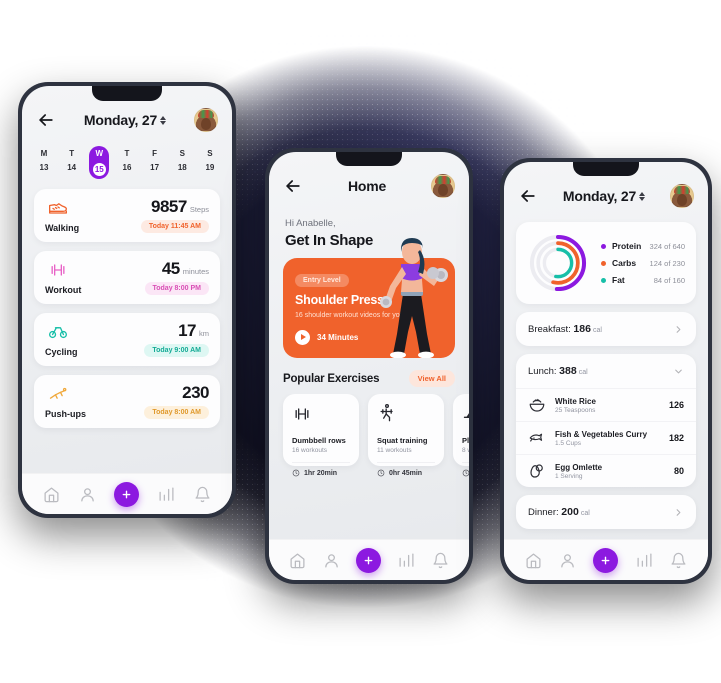 Image resolution: width=721 pixels, height=683 pixels. Describe the element at coordinates (99, 162) in the screenshot. I see `day-15: W 15` at that location.